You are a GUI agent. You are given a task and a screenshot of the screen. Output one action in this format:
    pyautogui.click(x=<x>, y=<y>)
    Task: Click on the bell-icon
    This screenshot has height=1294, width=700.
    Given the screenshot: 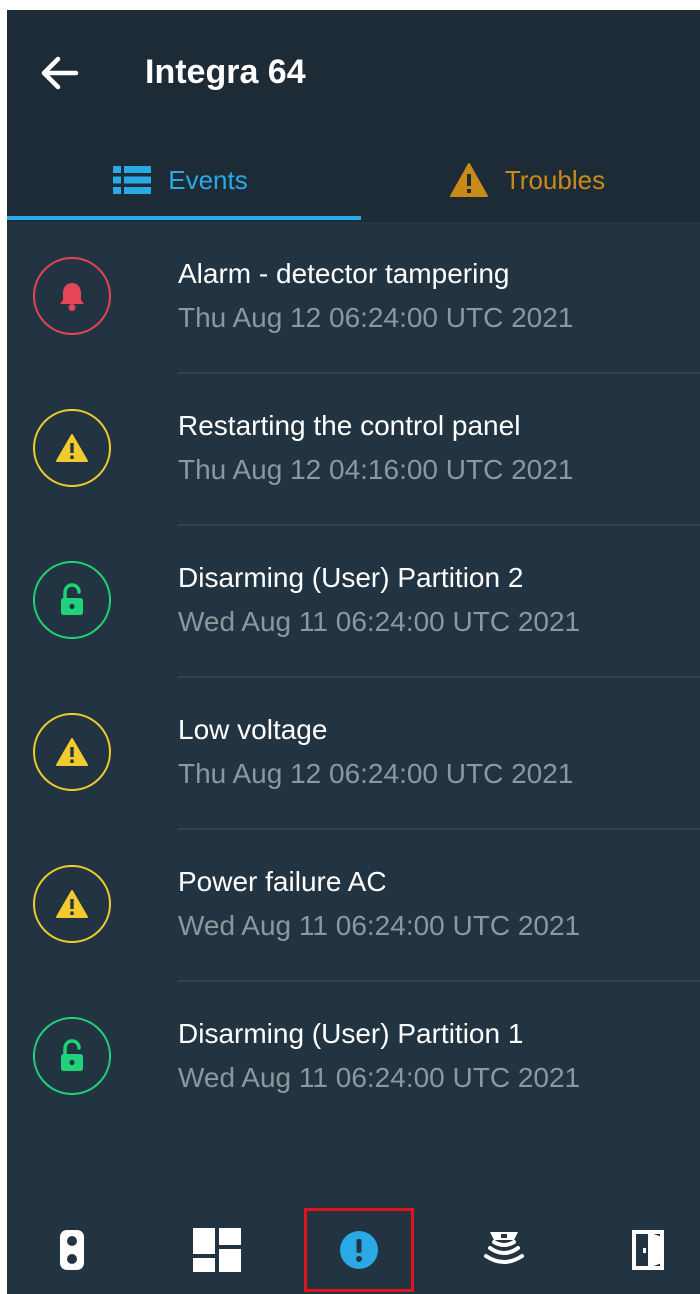 What is the action you would take?
    pyautogui.click(x=72, y=297)
    